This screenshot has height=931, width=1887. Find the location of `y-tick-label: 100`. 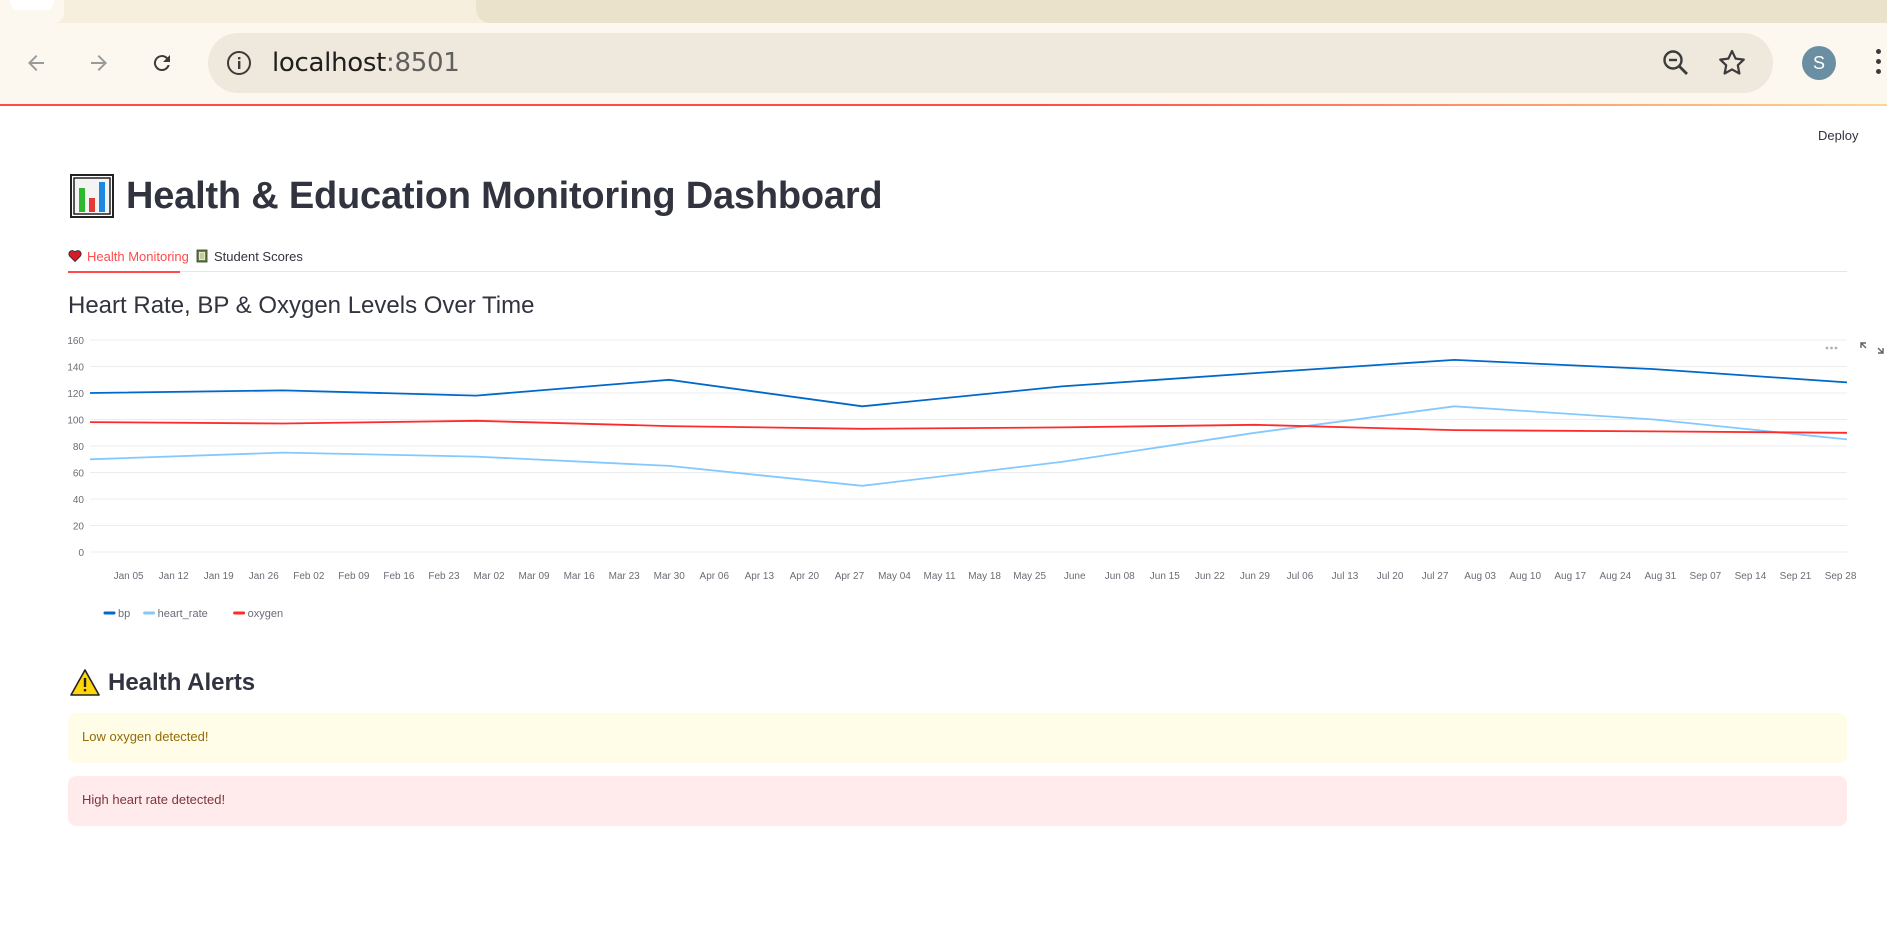

y-tick-label: 100 is located at coordinates (75, 421).